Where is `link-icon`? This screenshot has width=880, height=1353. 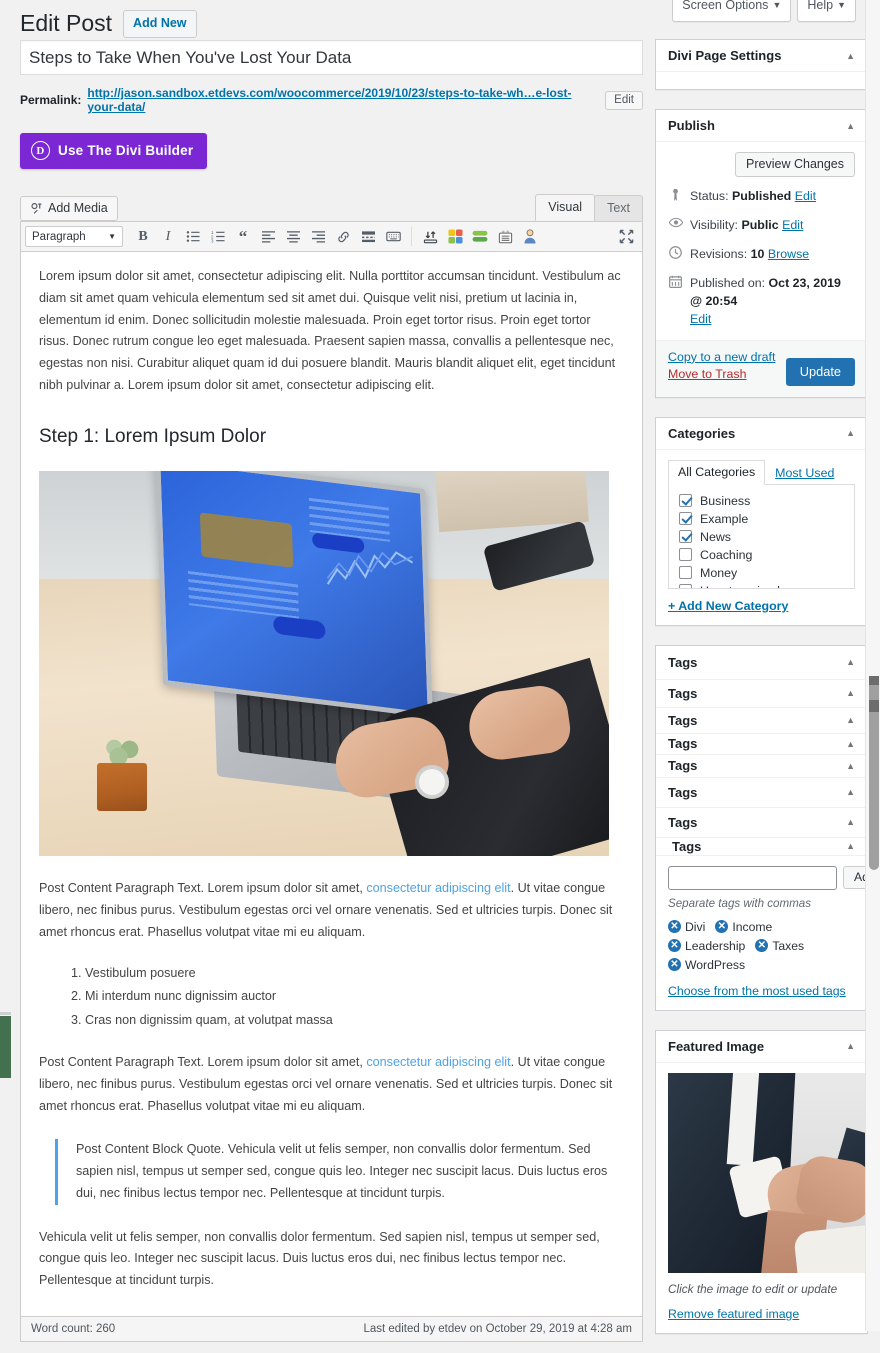
link-icon is located at coordinates (343, 237).